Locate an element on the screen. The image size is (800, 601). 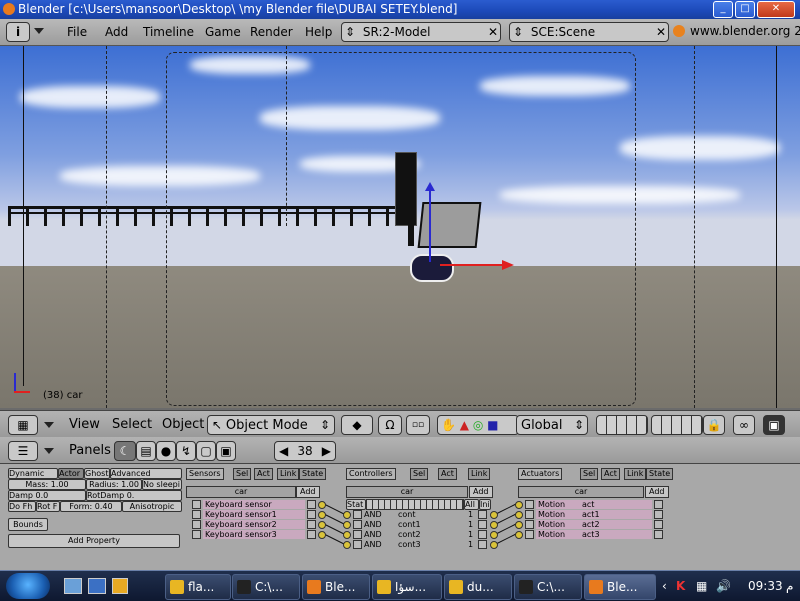
collapse-menu-icon is located at coordinates (39, 31).